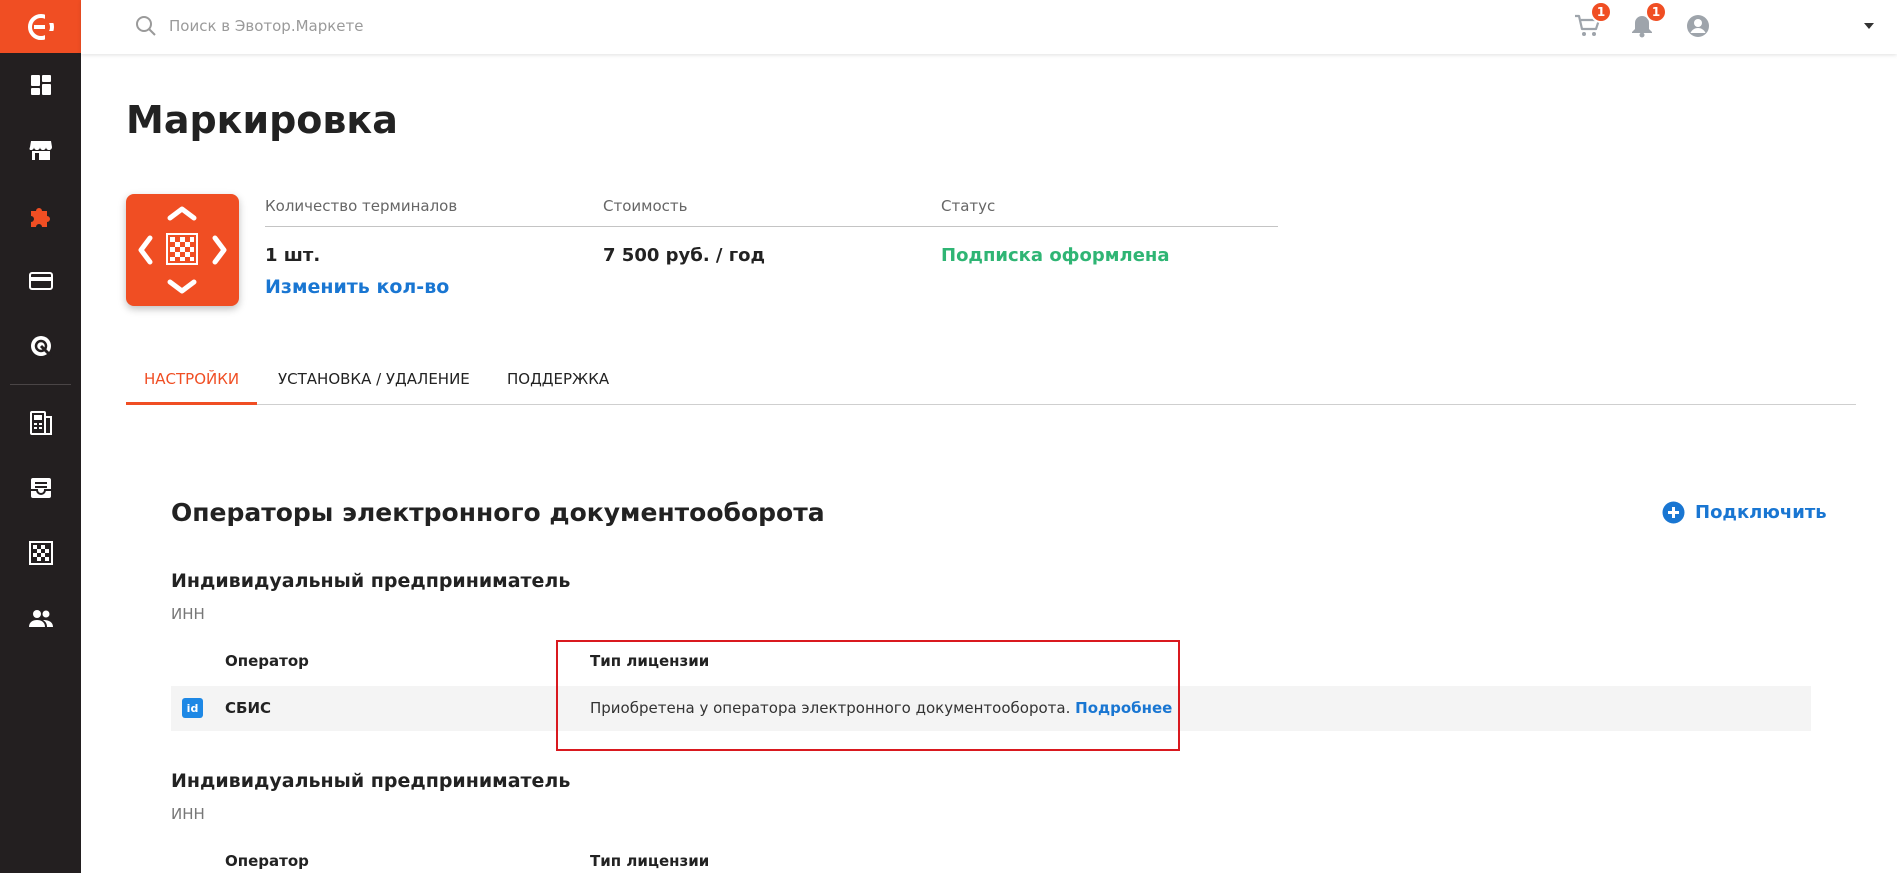 Image resolution: width=1897 pixels, height=873 pixels. What do you see at coordinates (374, 385) in the screenshot?
I see `tab-install-uninstall: УСТАНОВКА / УДАЛЕНИЕ` at bounding box center [374, 385].